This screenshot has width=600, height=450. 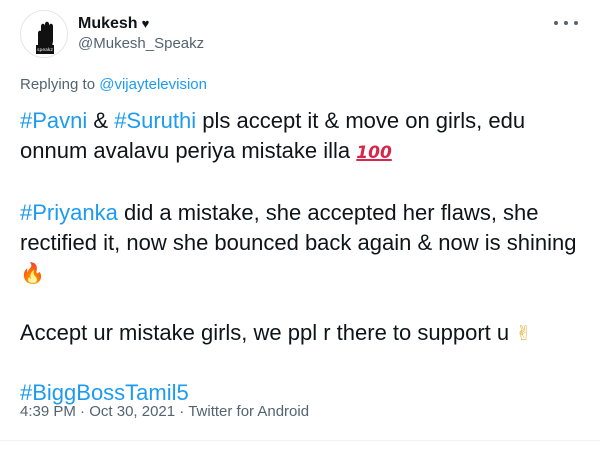 What do you see at coordinates (300, 38) in the screenshot?
I see `tweet-header: speakz Mukesh ♥ @Mukesh_Speakz` at bounding box center [300, 38].